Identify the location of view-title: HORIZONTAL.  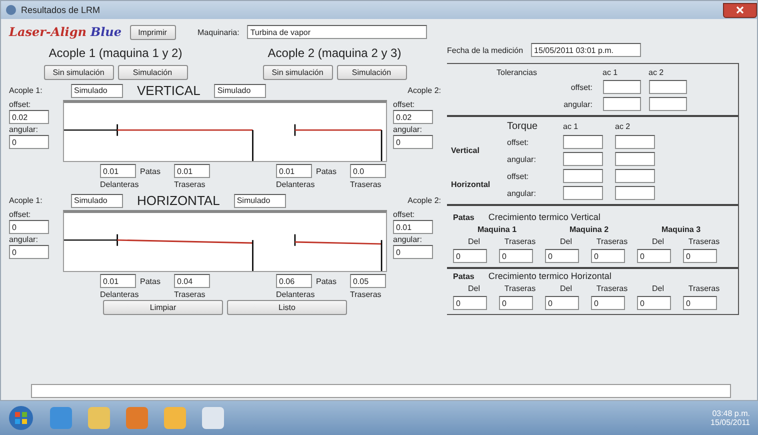
(178, 200).